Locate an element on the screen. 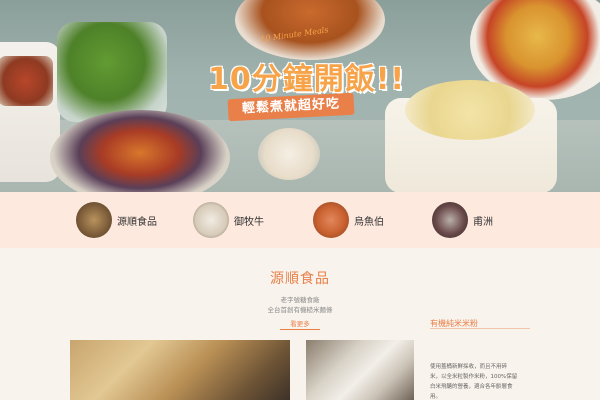  section-title: 源順食品 is located at coordinates (300, 279).